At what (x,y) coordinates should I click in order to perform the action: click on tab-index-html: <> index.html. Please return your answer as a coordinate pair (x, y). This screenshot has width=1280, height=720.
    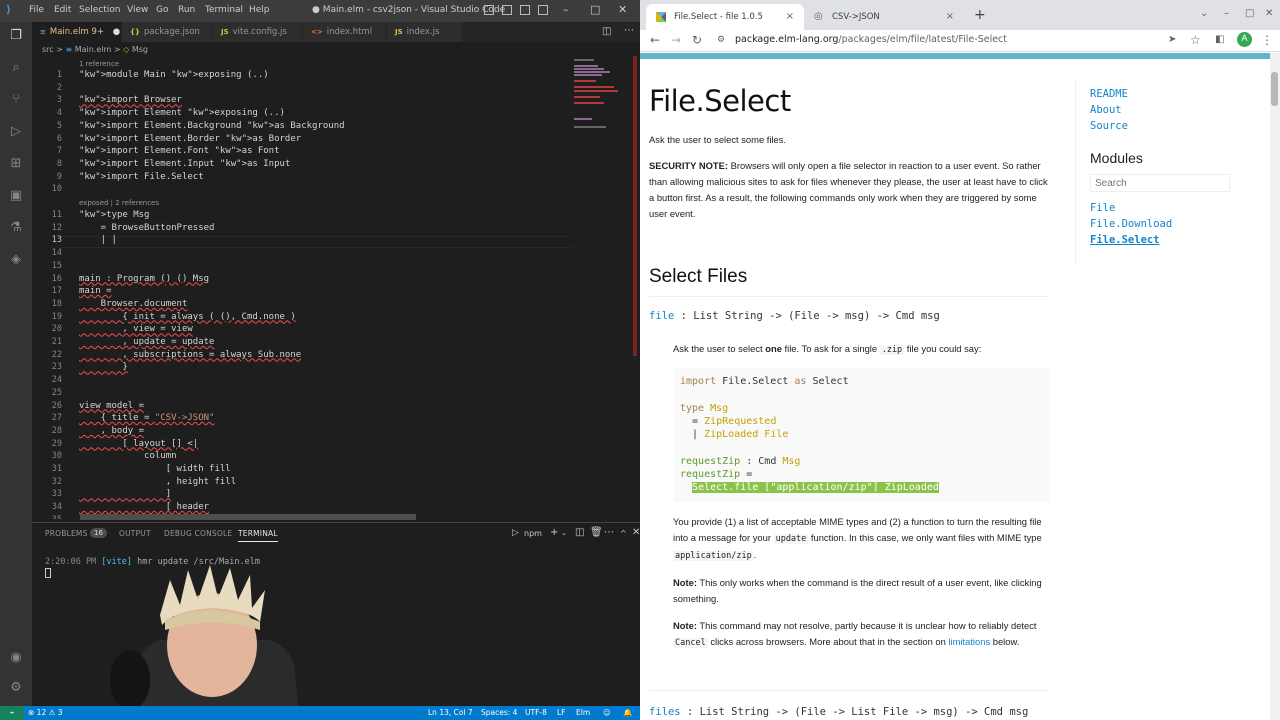
    Looking at the image, I should click on (345, 32).